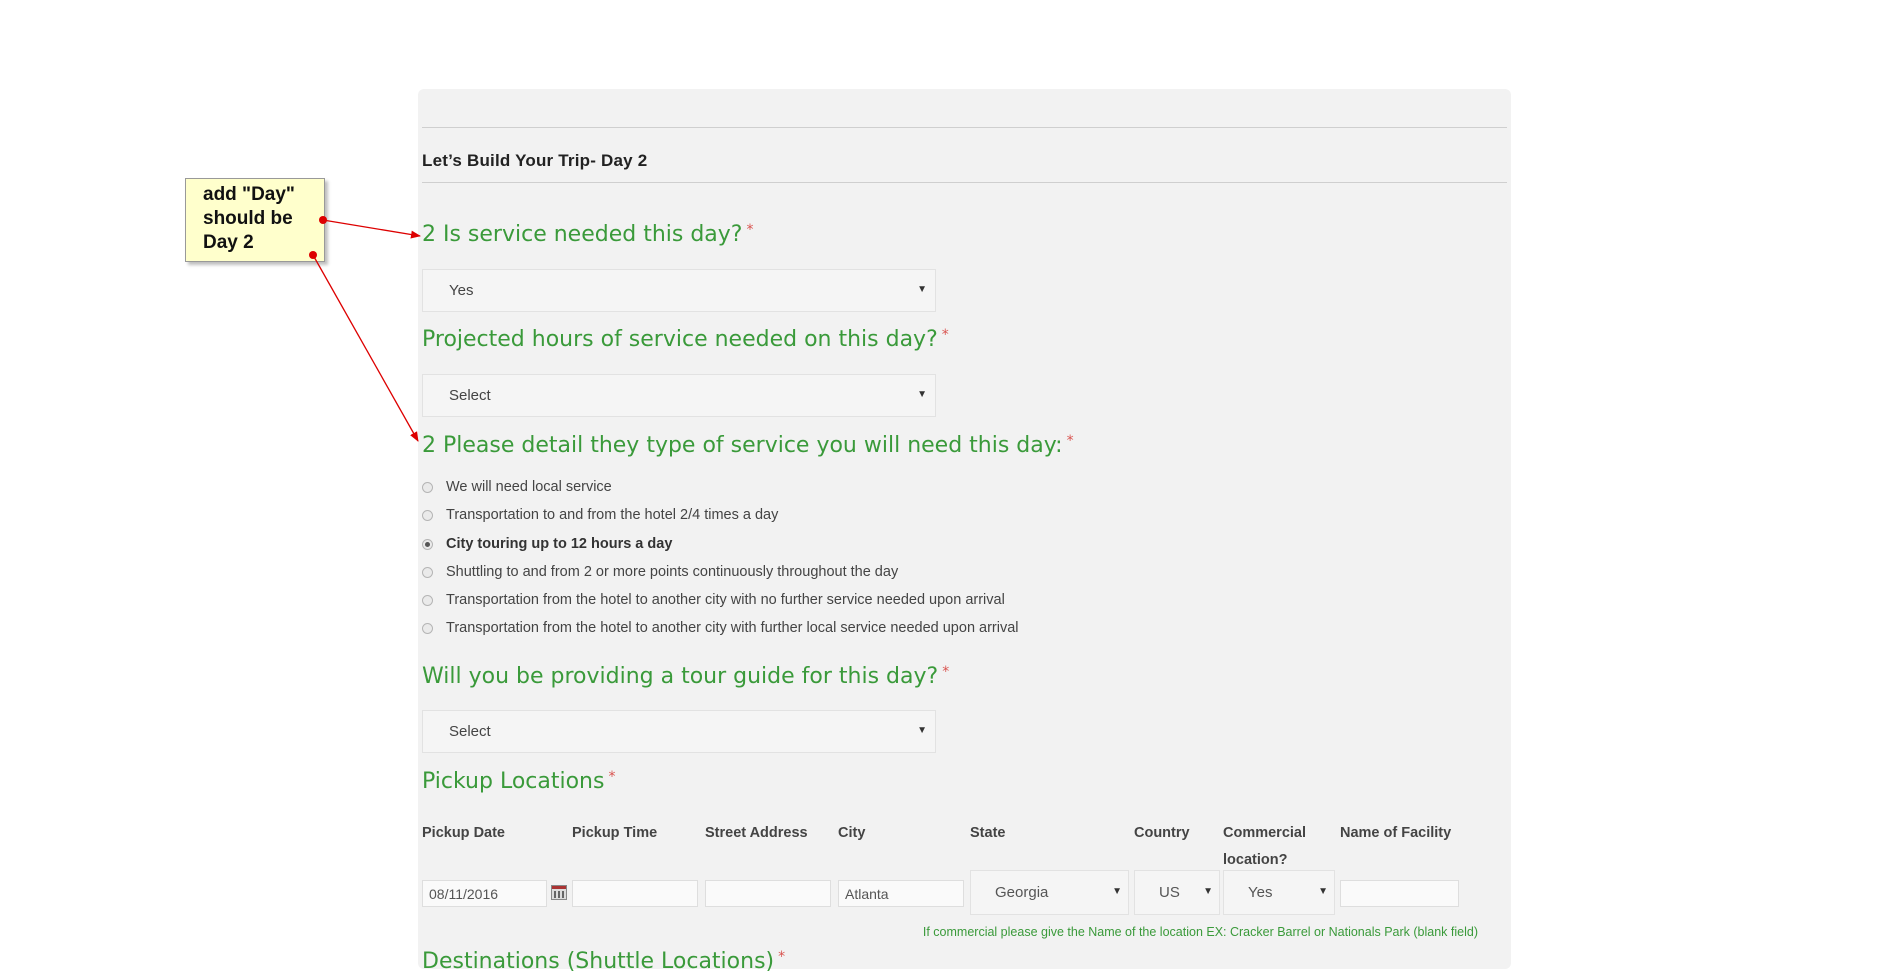 This screenshot has height=974, width=1903. I want to click on callout-line: add "Day", so click(249, 194).